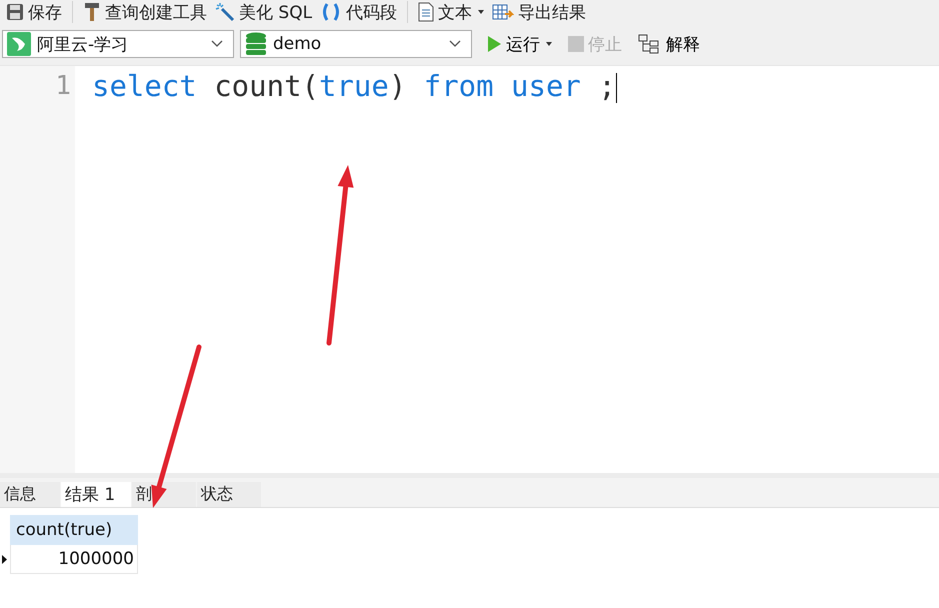  Describe the element at coordinates (74, 530) in the screenshot. I see `column-header: count(true)` at that location.